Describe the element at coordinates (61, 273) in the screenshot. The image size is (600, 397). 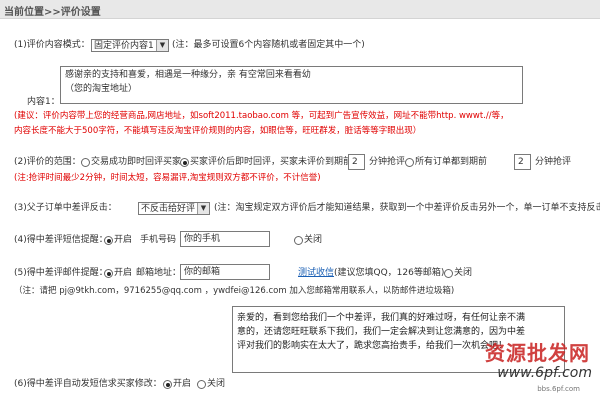
I see `email-alert-label: (5)得中差评邮件提醒：` at that location.